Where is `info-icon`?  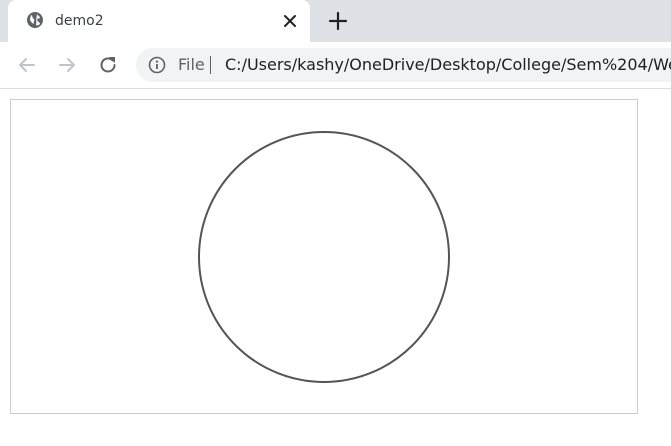
info-icon is located at coordinates (157, 65).